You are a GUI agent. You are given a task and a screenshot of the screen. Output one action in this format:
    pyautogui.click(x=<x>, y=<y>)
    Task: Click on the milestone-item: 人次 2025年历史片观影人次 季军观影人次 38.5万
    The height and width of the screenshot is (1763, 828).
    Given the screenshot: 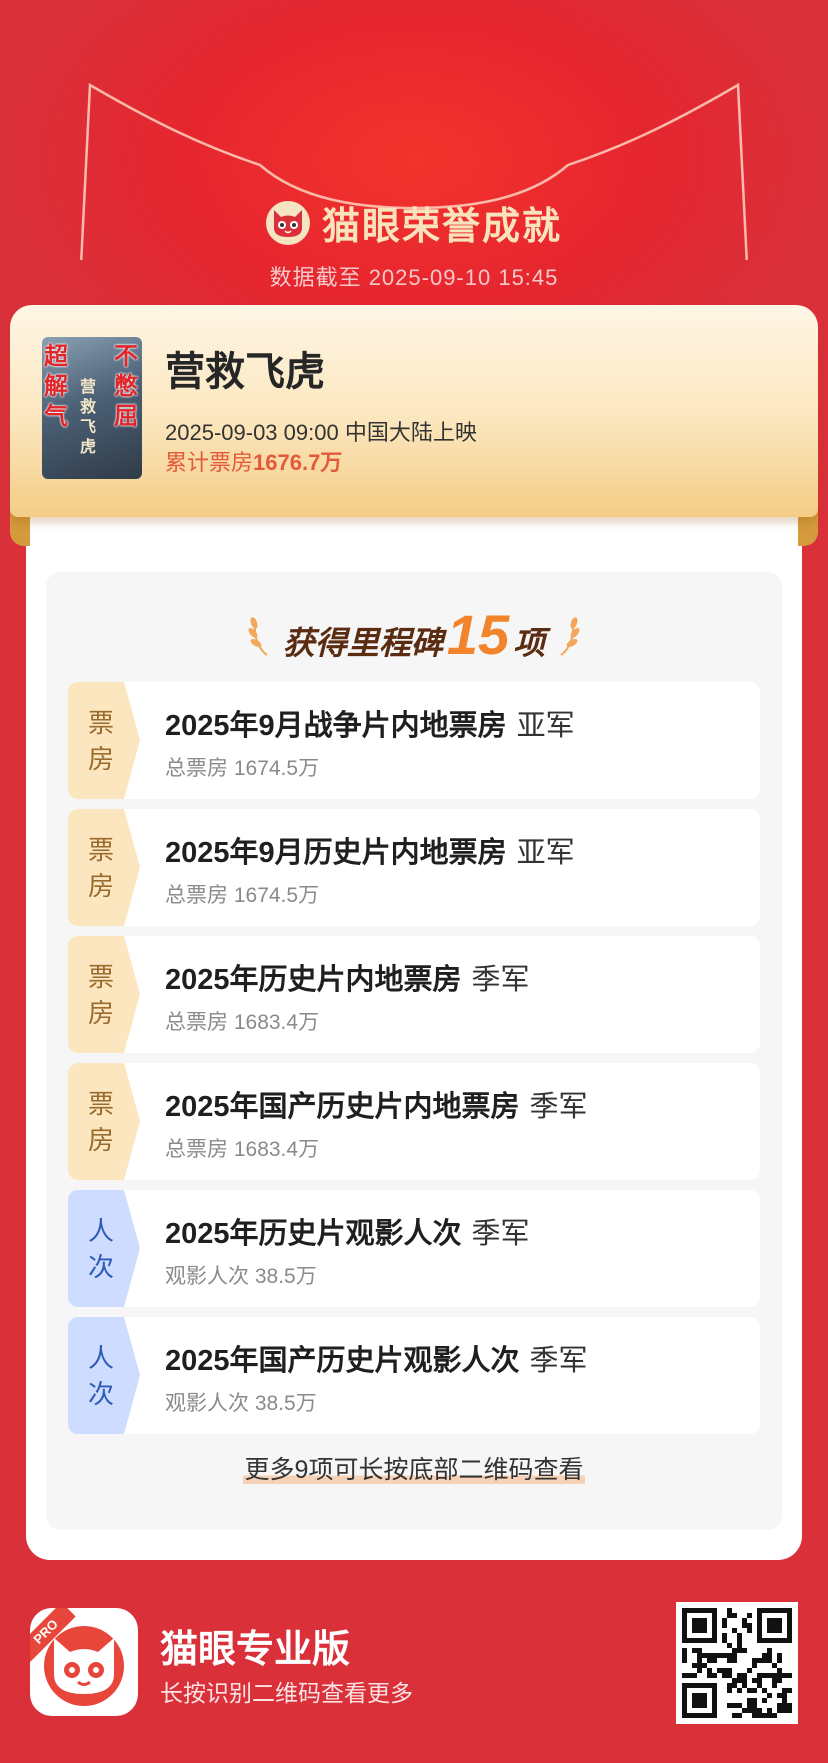 What is the action you would take?
    pyautogui.click(x=414, y=1248)
    